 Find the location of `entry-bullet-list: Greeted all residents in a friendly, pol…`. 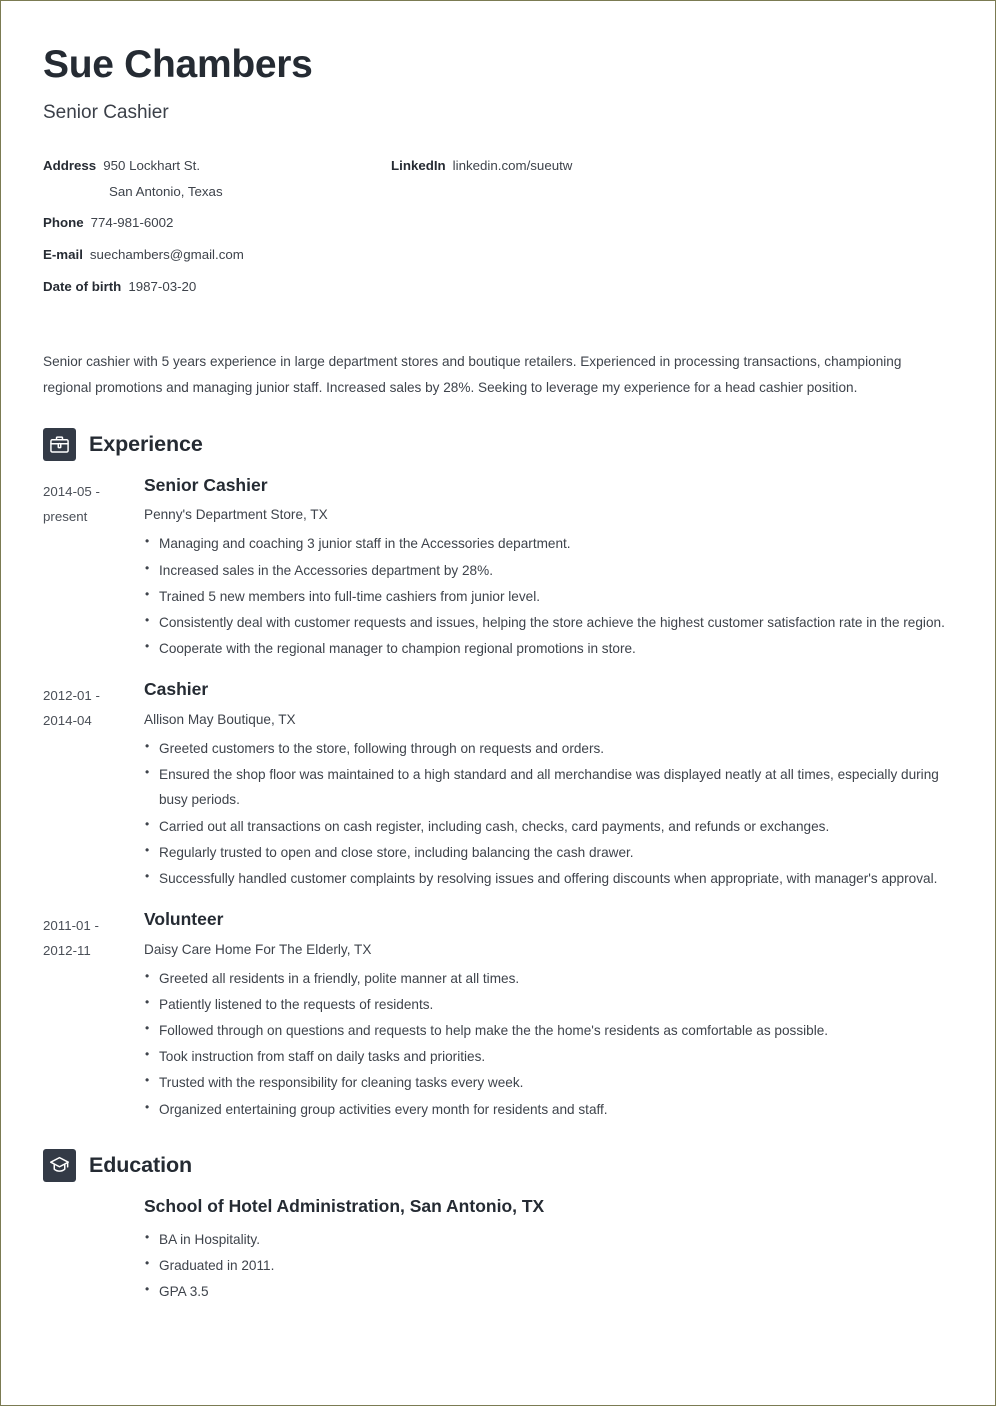

entry-bullet-list: Greeted all residents in a friendly, pol… is located at coordinates (550, 1043).